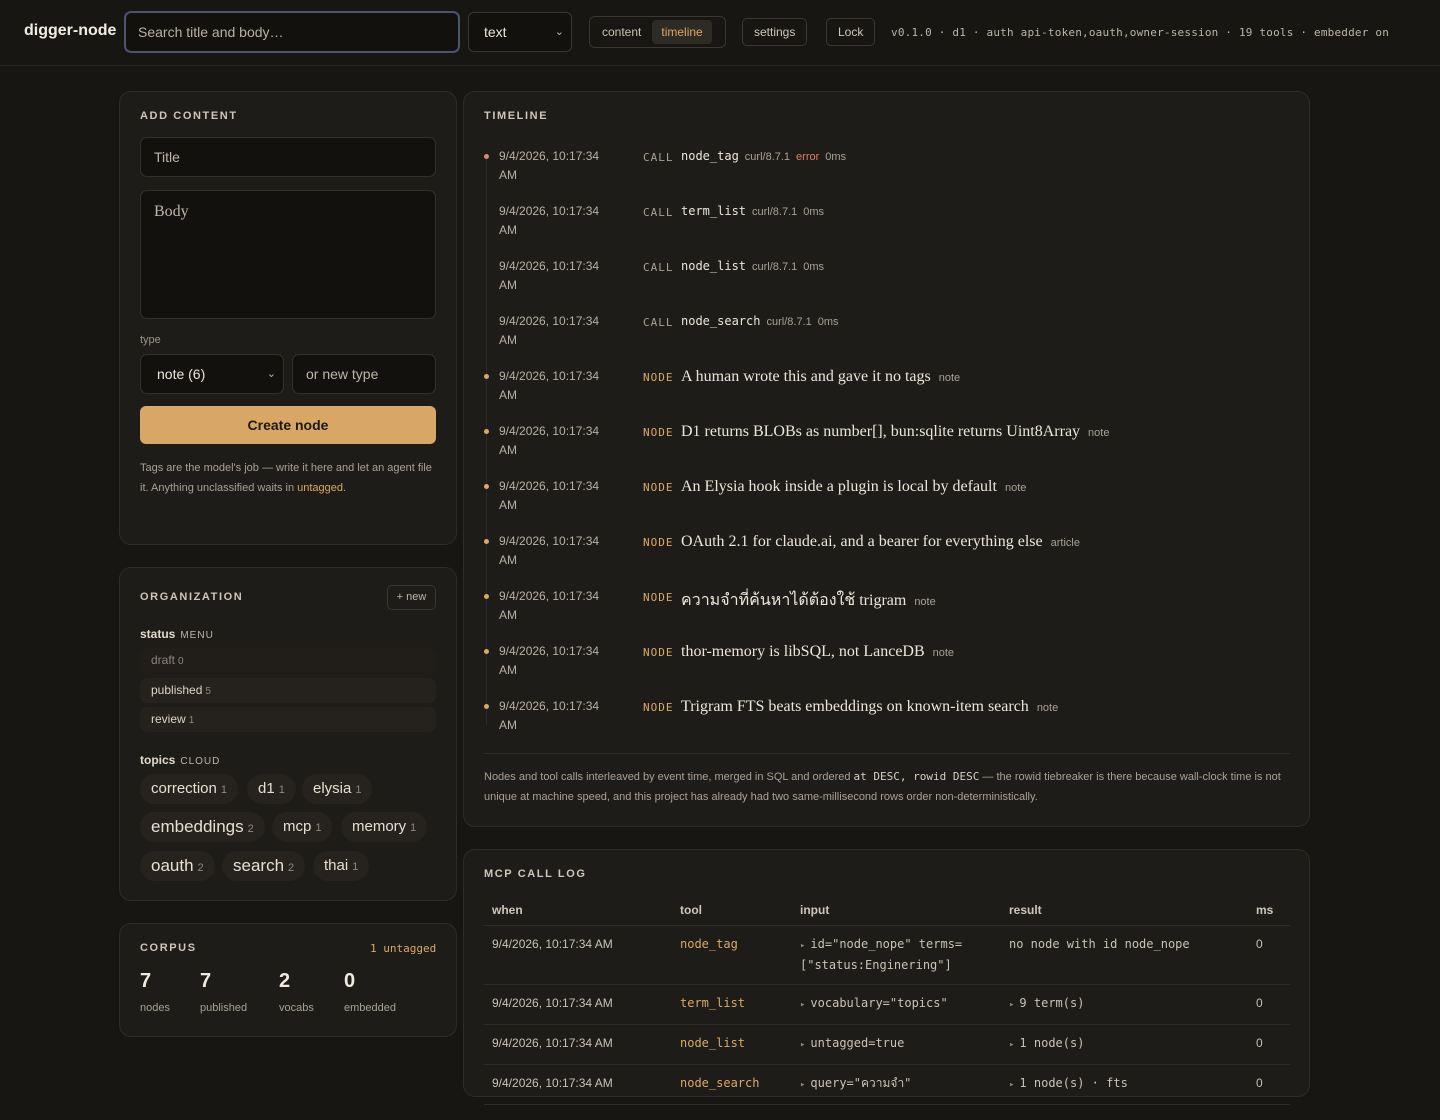 The image size is (1440, 1120). Describe the element at coordinates (578, 1044) in the screenshot. I see `cell-when: 9/4/2026, 10:17:34 AM` at that location.